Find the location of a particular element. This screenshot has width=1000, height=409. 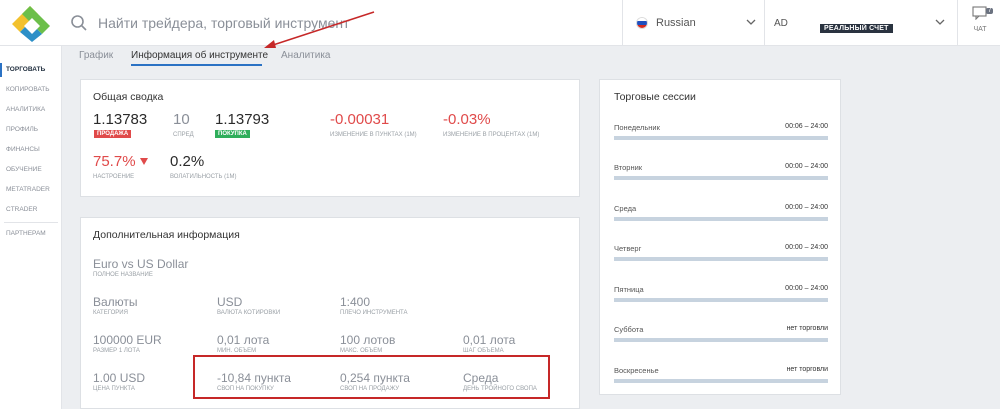

search-icon is located at coordinates (79, 23).